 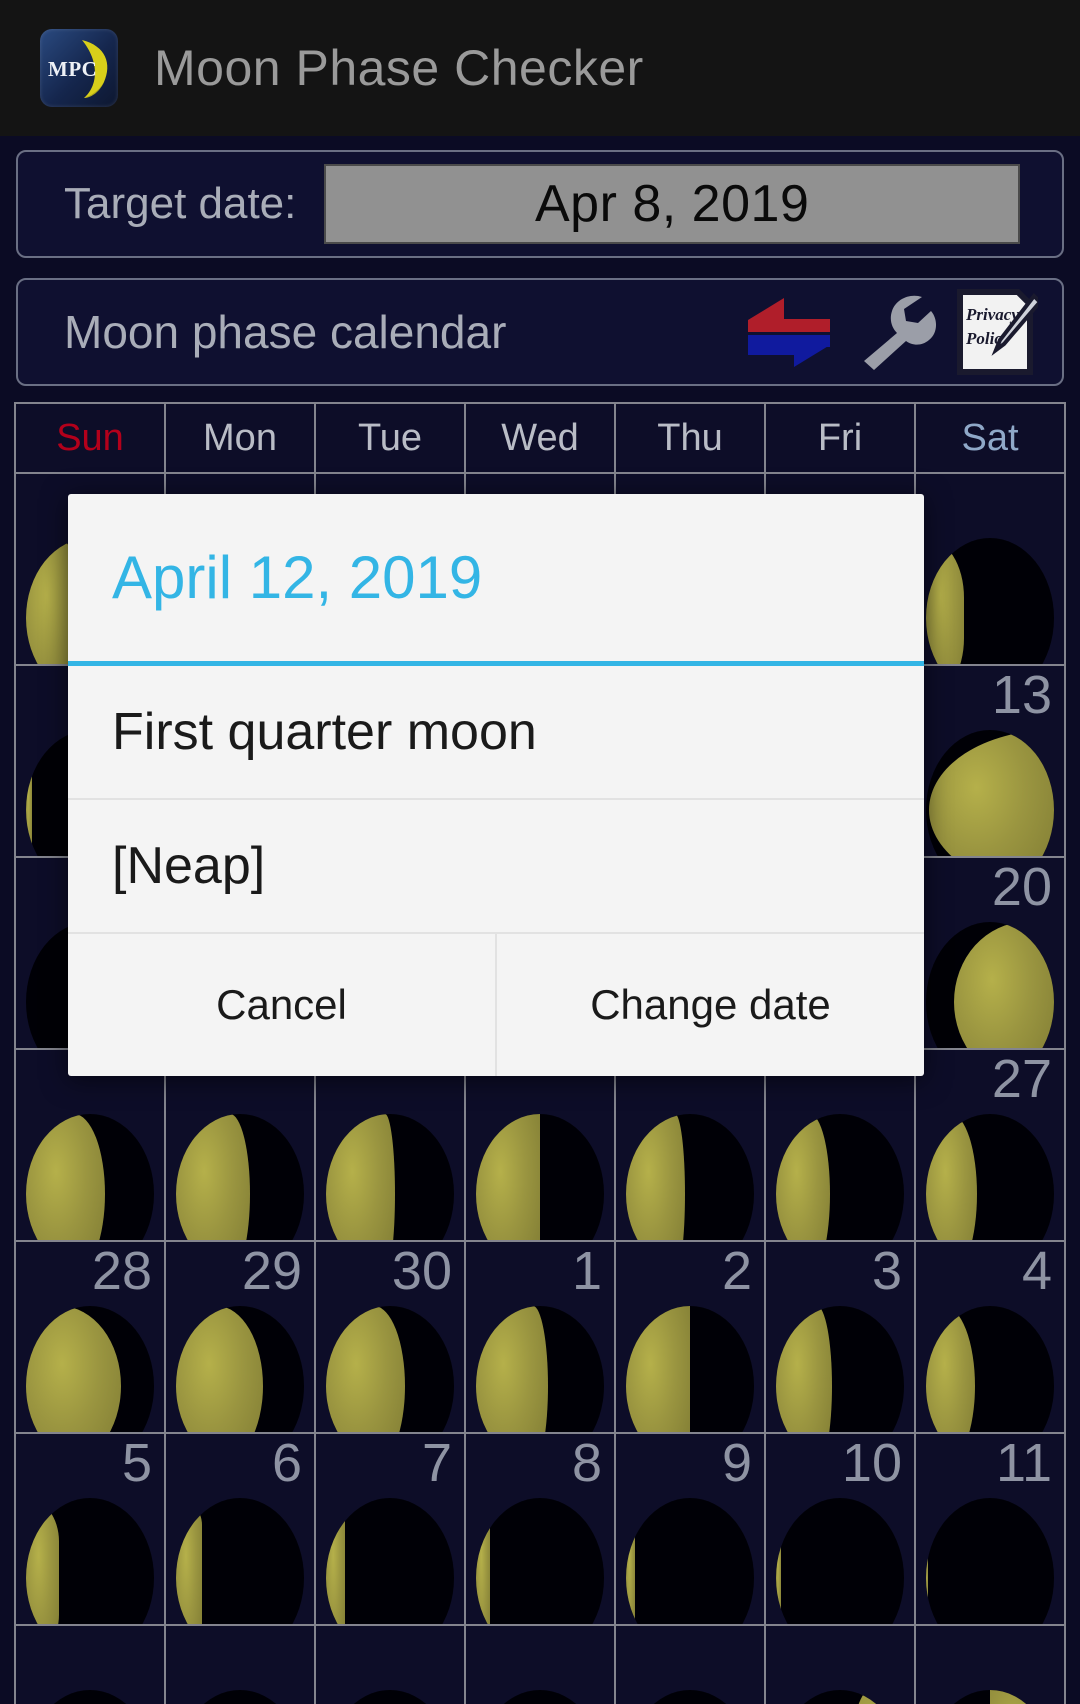 I want to click on calendar-day-cell: 10, so click(x=839, y=1530).